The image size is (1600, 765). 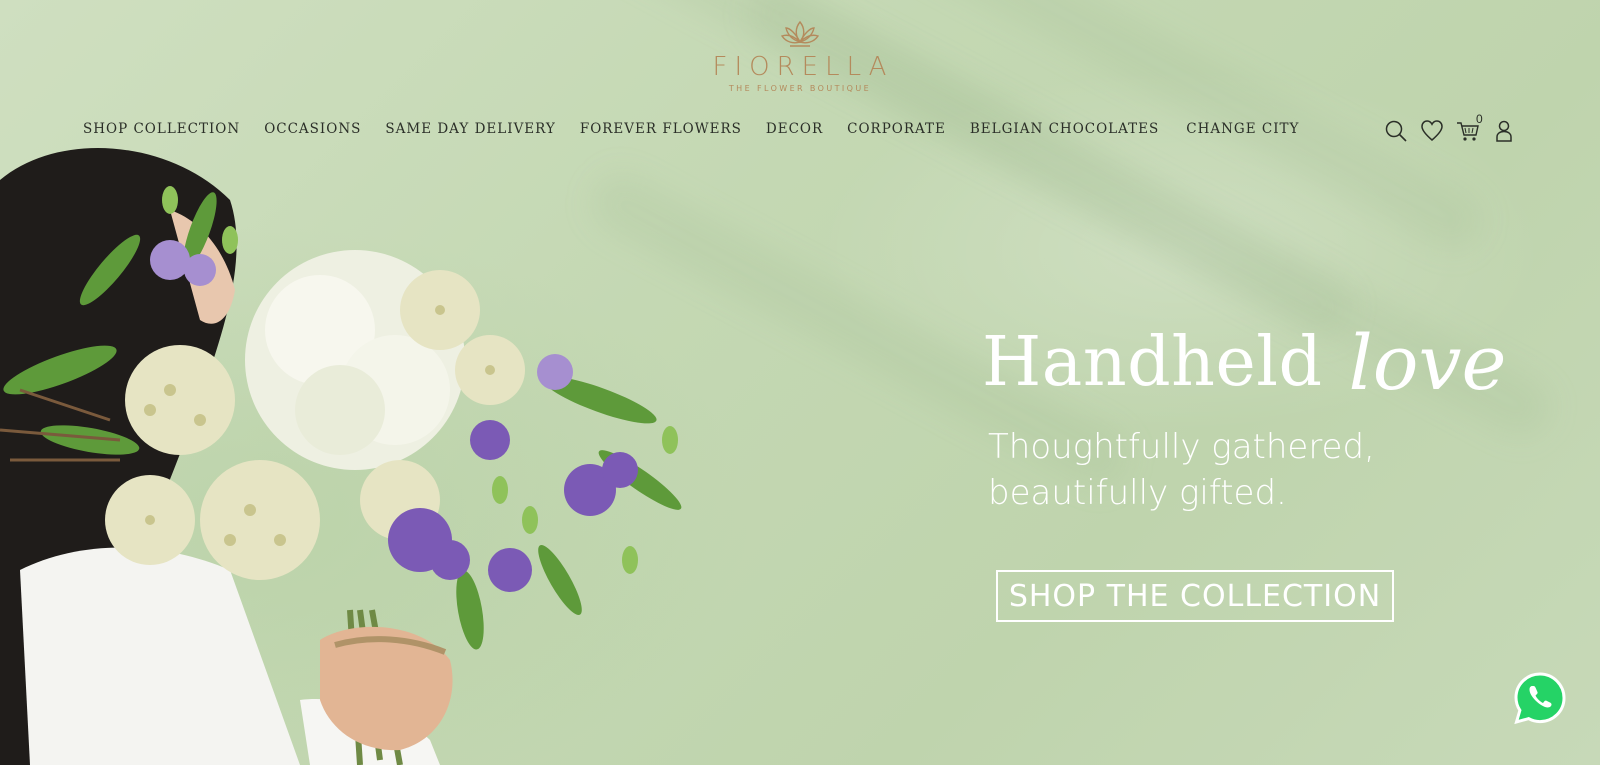 What do you see at coordinates (1195, 596) in the screenshot?
I see `shop-collection-button: SHOP THE COLLECTION` at bounding box center [1195, 596].